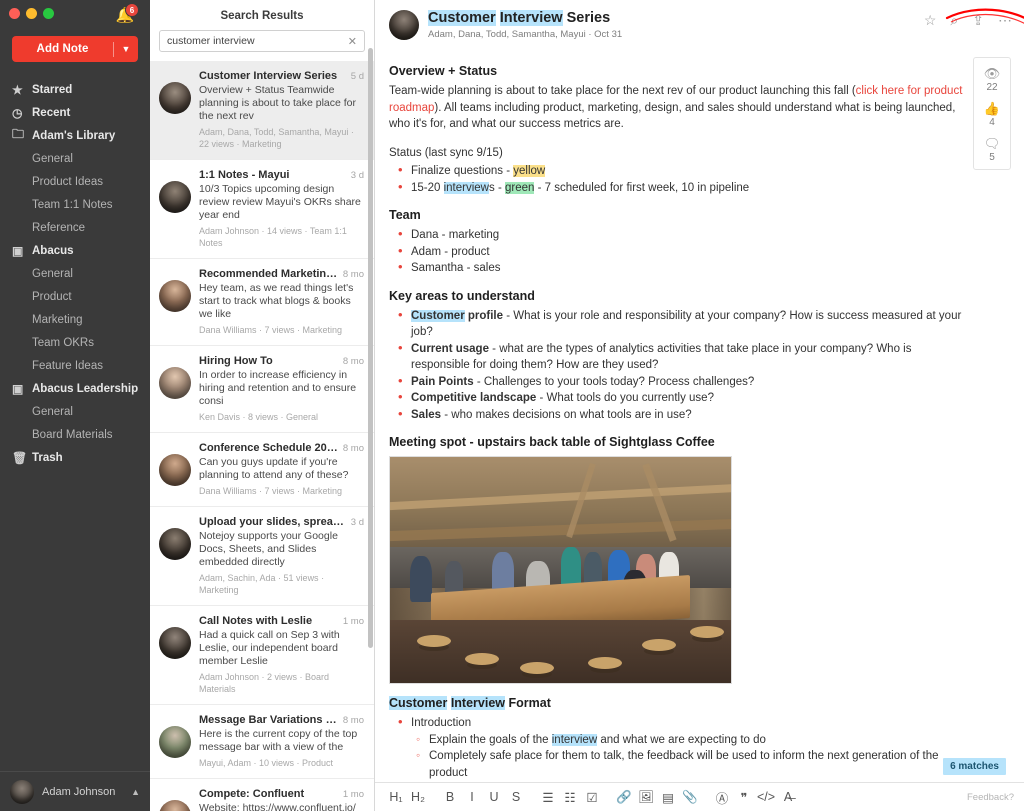 The image size is (1024, 811). I want to click on zoom-in-icon: ⌕, so click(954, 20).